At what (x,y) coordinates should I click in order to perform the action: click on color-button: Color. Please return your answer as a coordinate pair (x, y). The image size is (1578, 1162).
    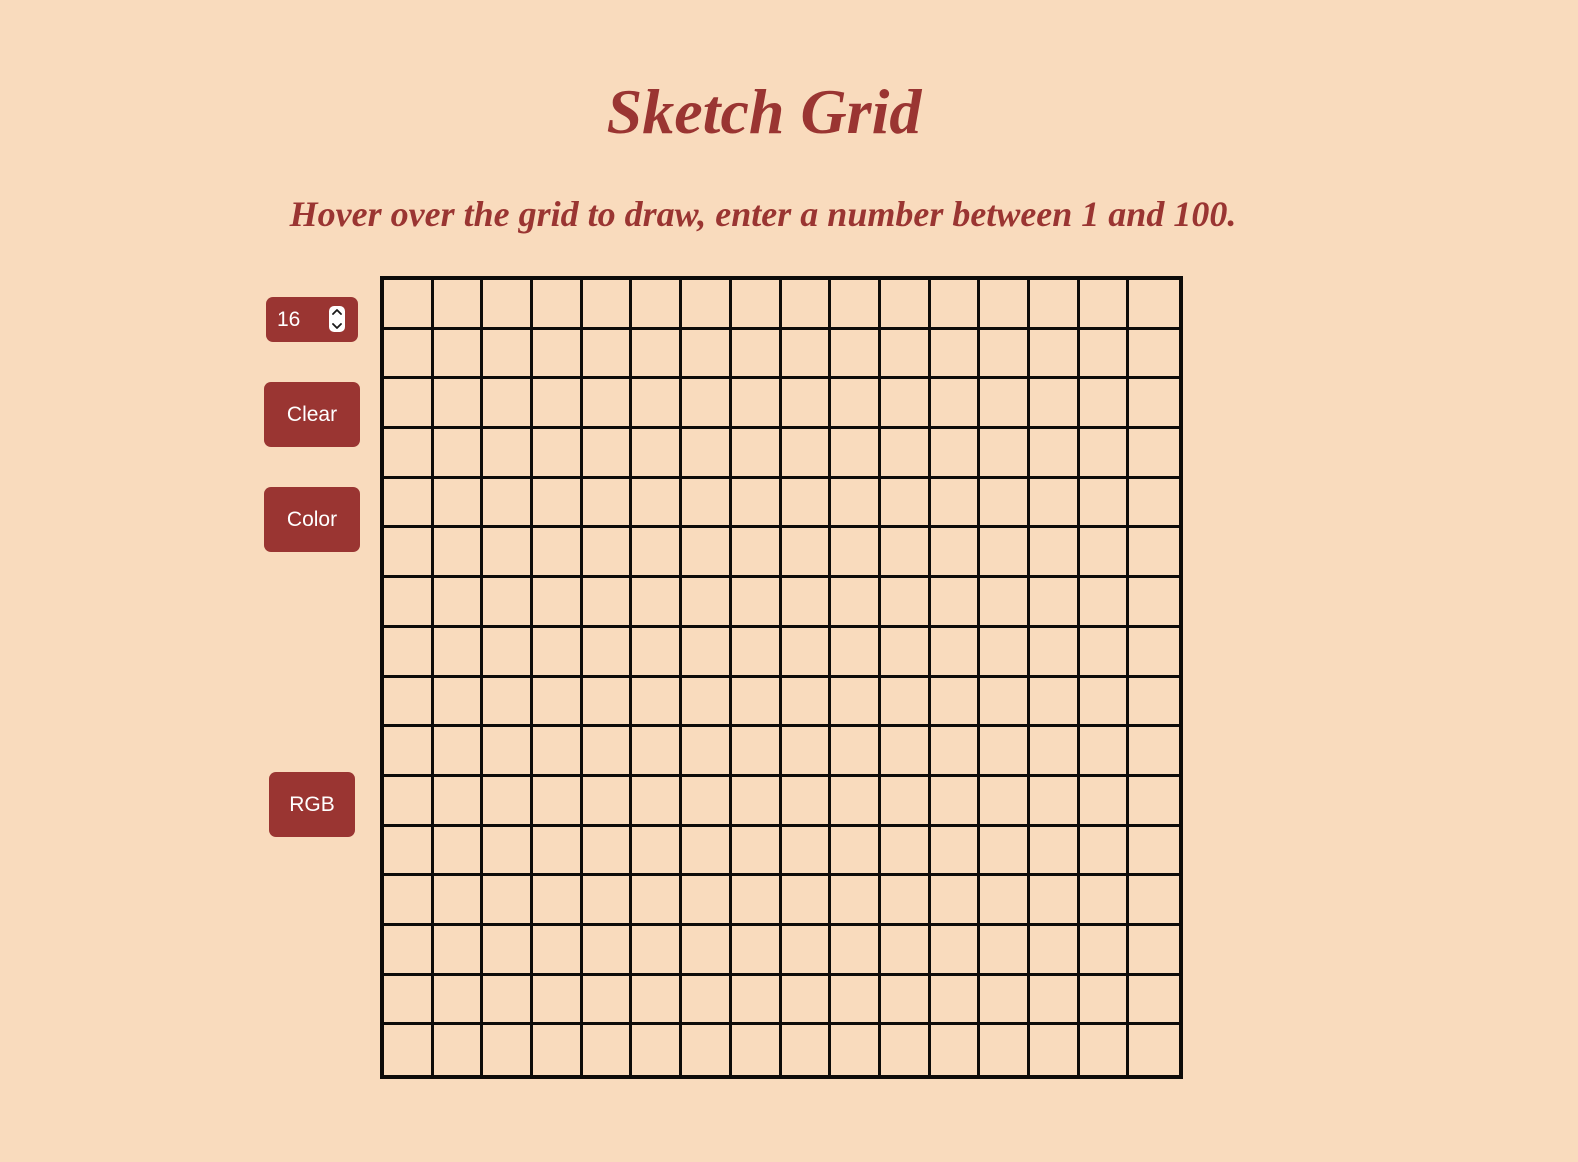
    Looking at the image, I should click on (312, 519).